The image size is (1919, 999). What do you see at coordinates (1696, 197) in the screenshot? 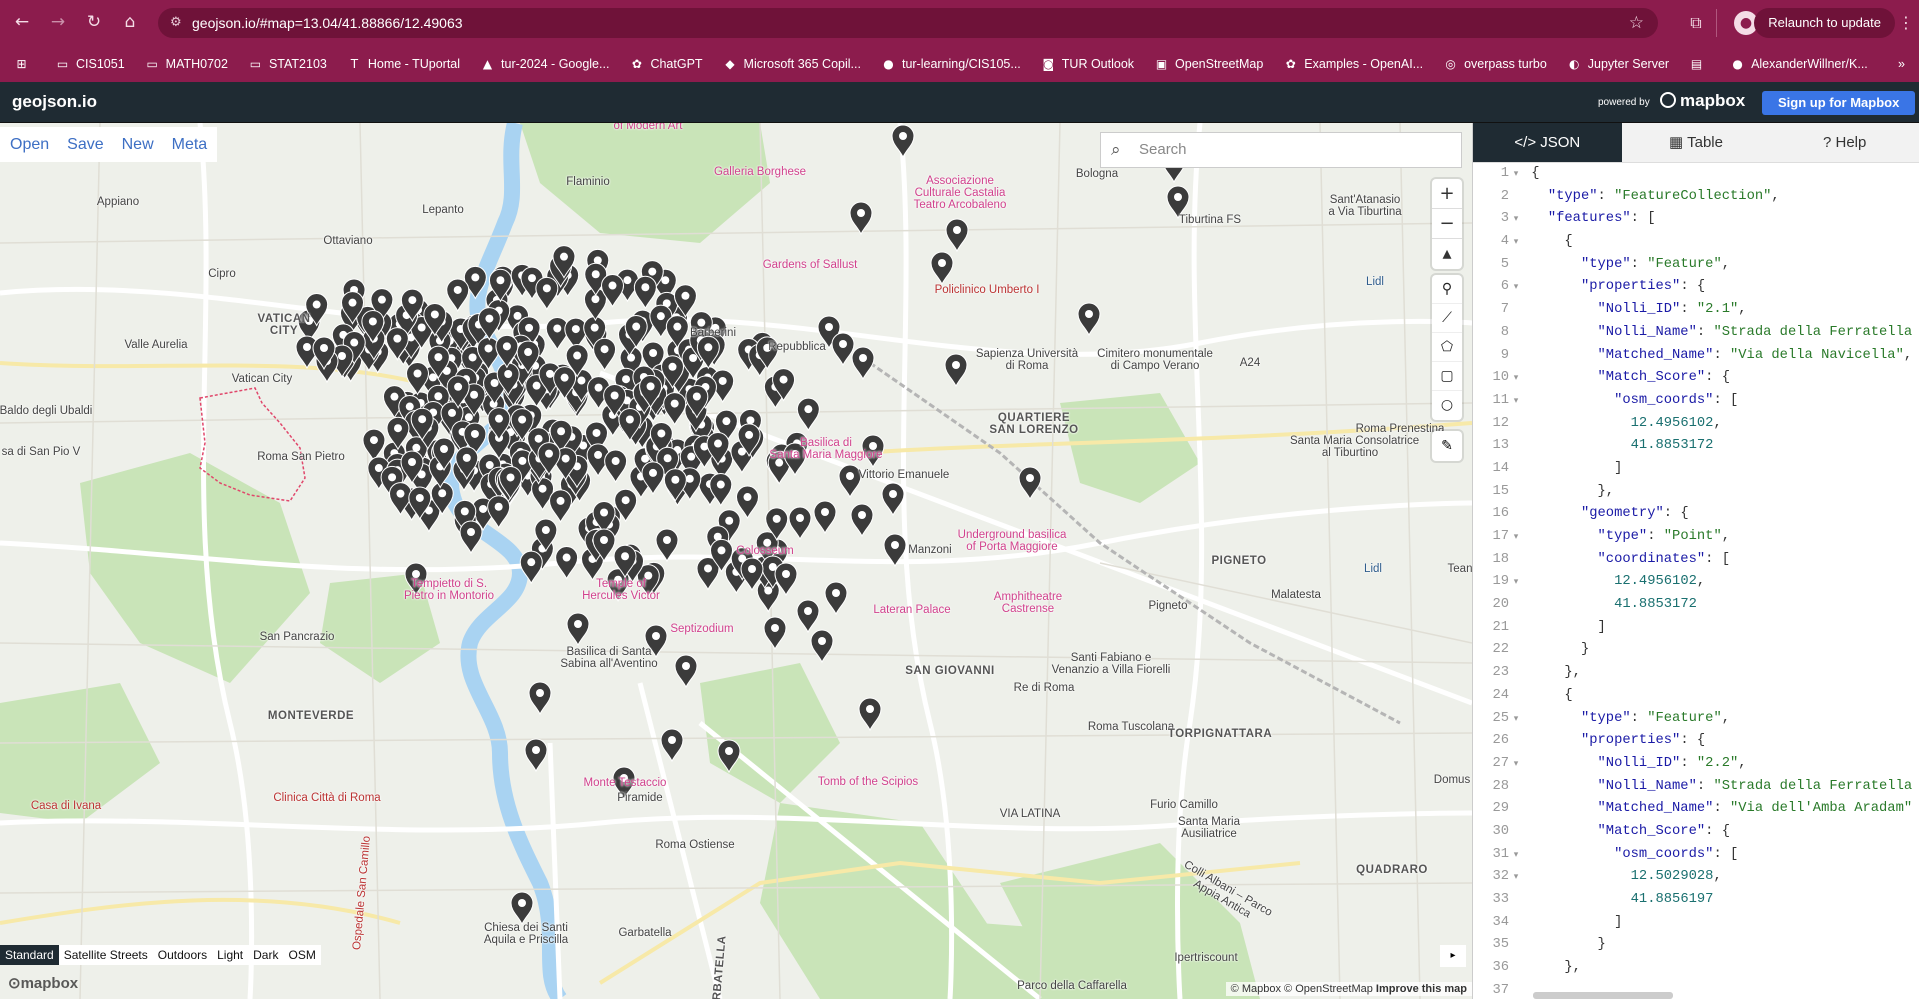
I see `code-line: 2 "type": "FeatureCollection",` at bounding box center [1696, 197].